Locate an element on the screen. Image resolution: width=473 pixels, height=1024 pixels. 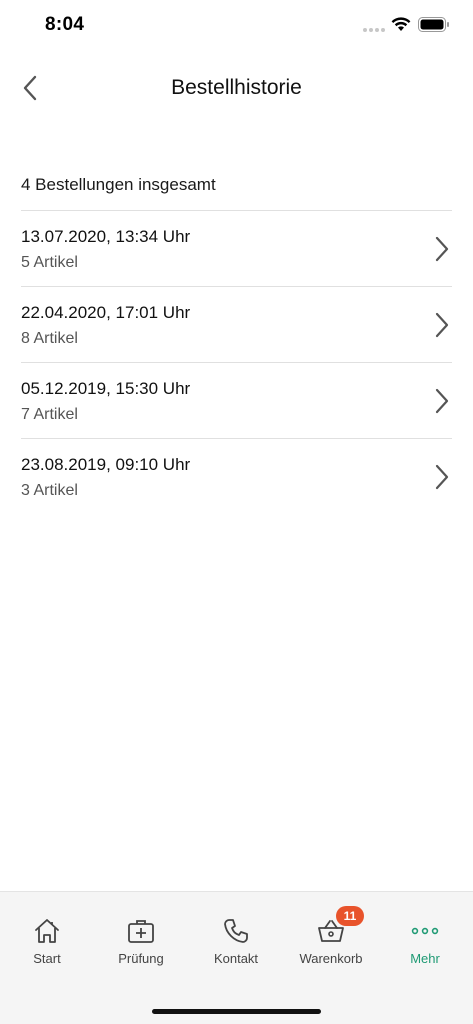
tab-label: Kontakt is located at coordinates (236, 958).